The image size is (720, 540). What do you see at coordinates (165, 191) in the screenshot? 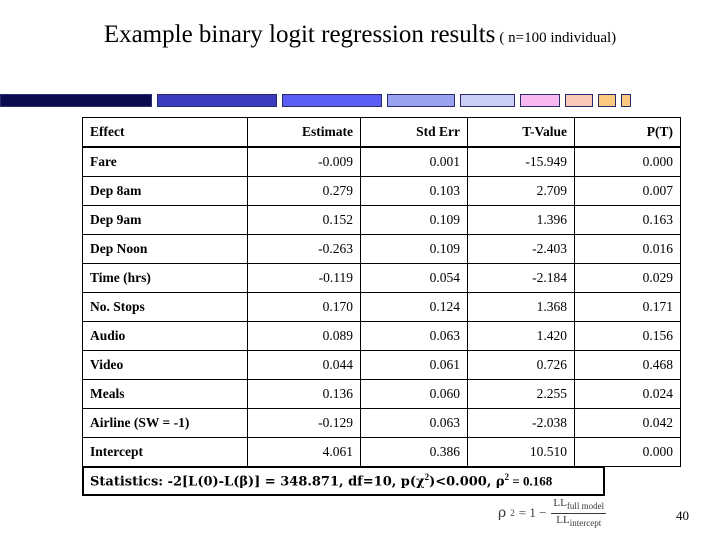
I see `cell-effect: Dep 8am` at bounding box center [165, 191].